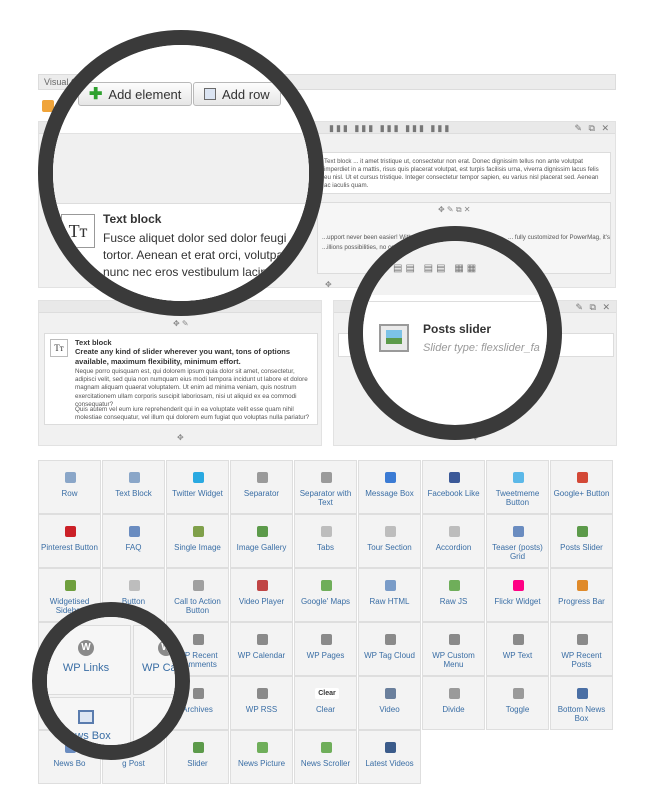 The image size is (655, 805). Describe the element at coordinates (145, 94) in the screenshot. I see `add-element-label: Add element` at that location.